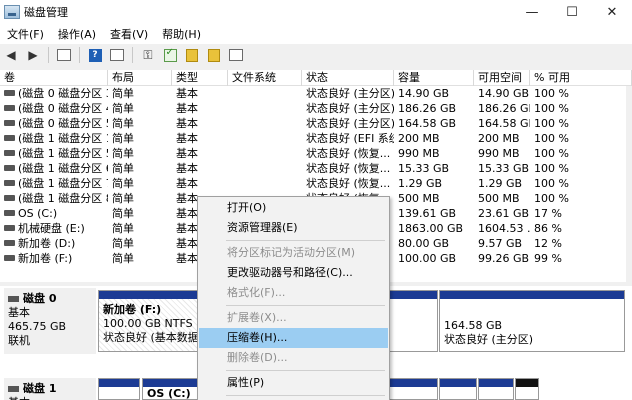 The width and height of the screenshot is (632, 400). Describe the element at coordinates (119, 389) in the screenshot. I see `partition-disk1-efi` at that location.